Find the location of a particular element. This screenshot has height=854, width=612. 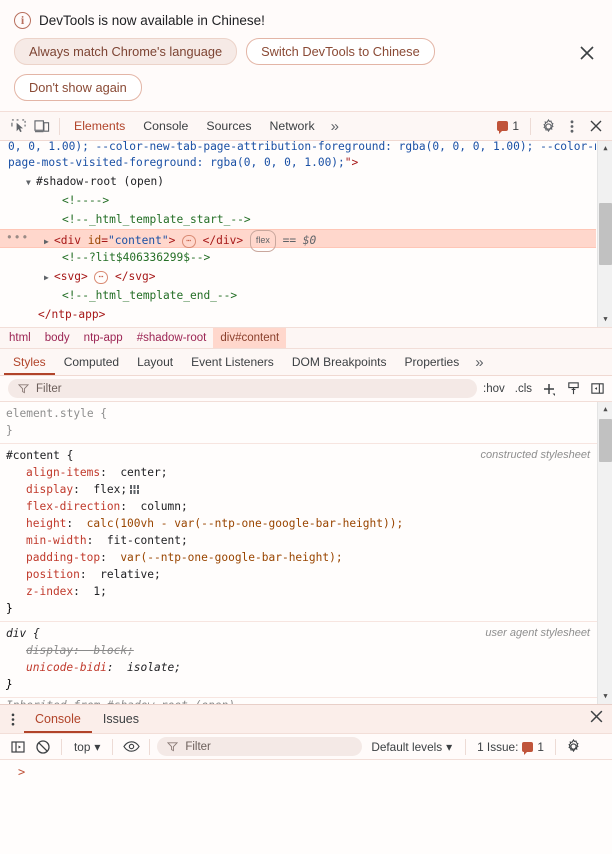

console-message-area: > is located at coordinates (306, 807).